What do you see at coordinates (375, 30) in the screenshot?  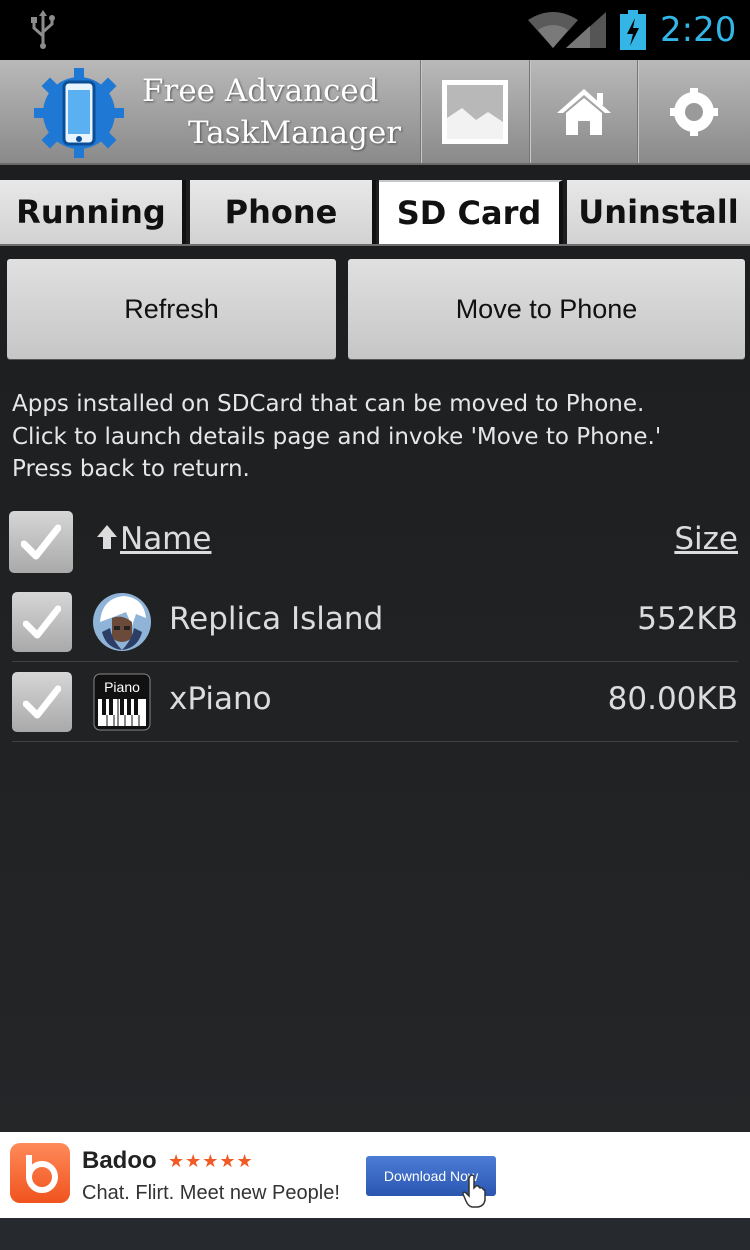 I see `status-bar: 2:20` at bounding box center [375, 30].